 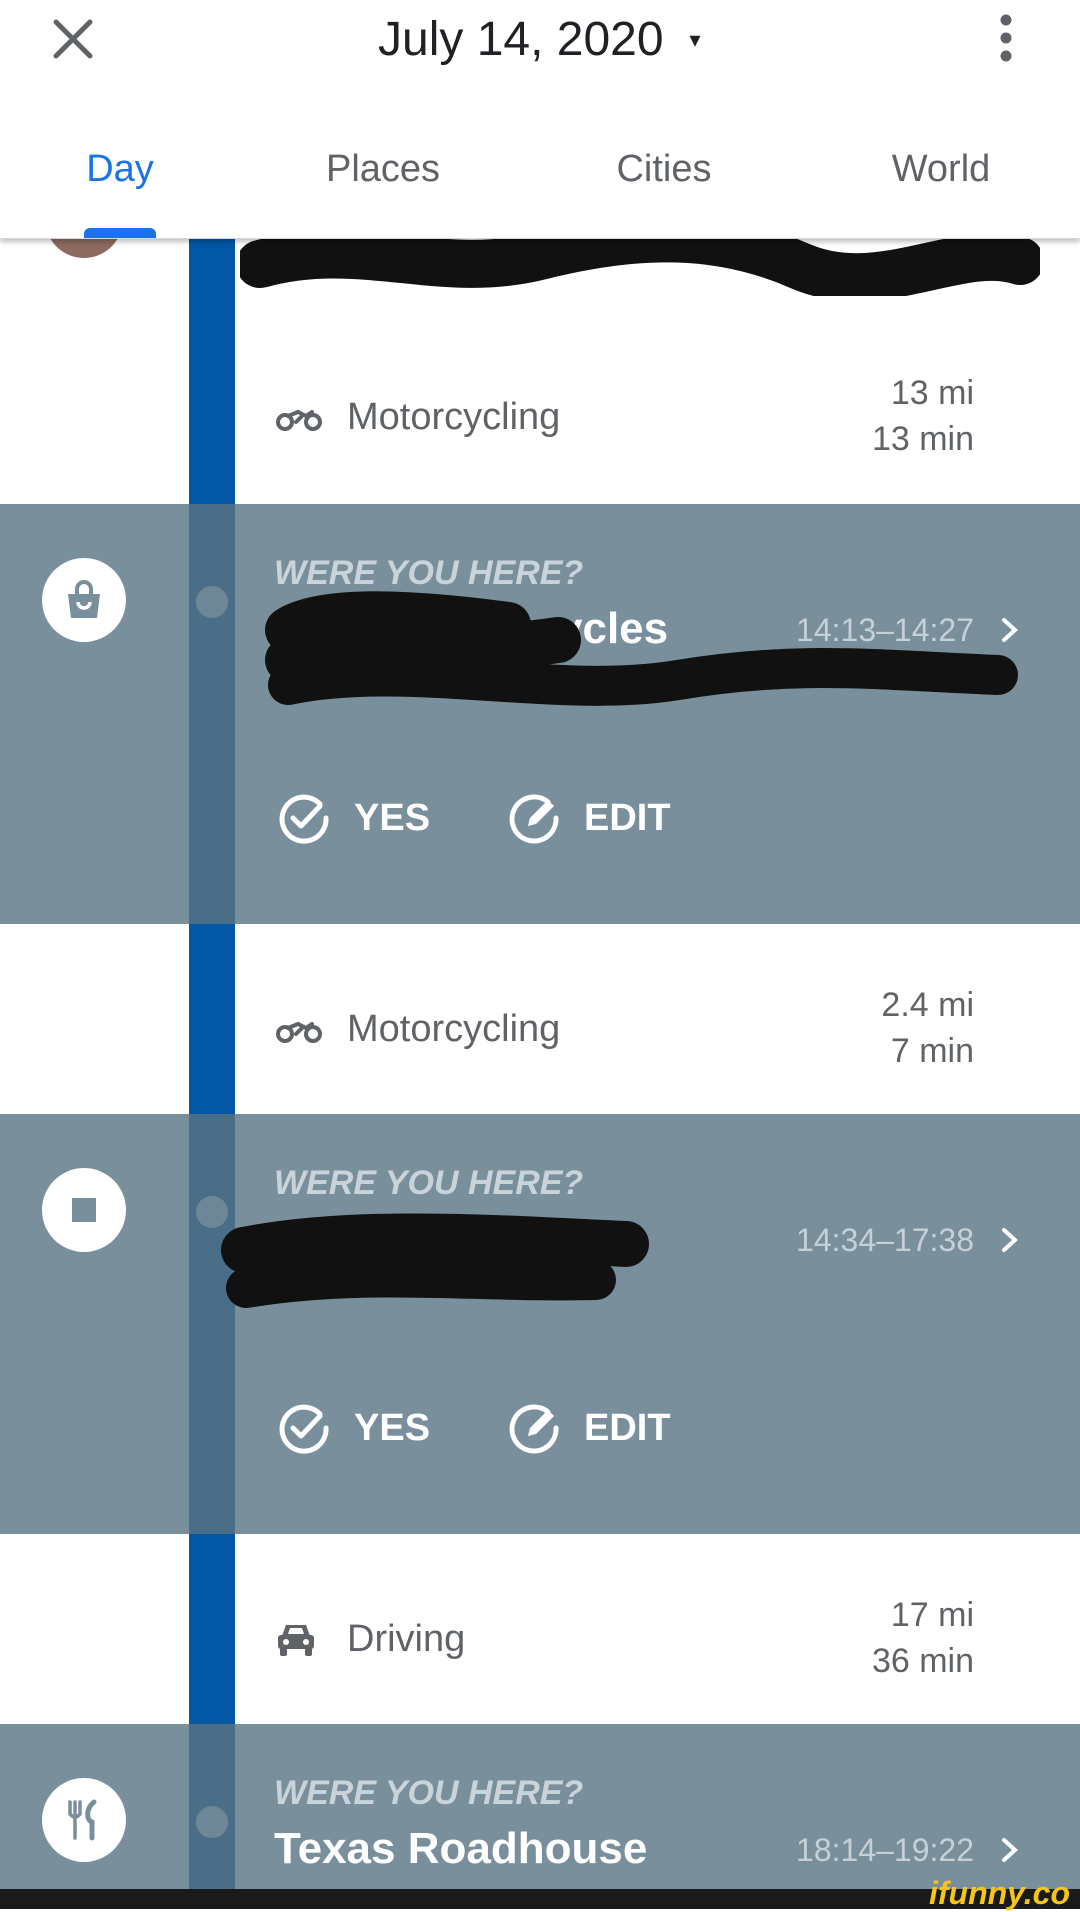 I want to click on tab-places: Places, so click(x=383, y=169).